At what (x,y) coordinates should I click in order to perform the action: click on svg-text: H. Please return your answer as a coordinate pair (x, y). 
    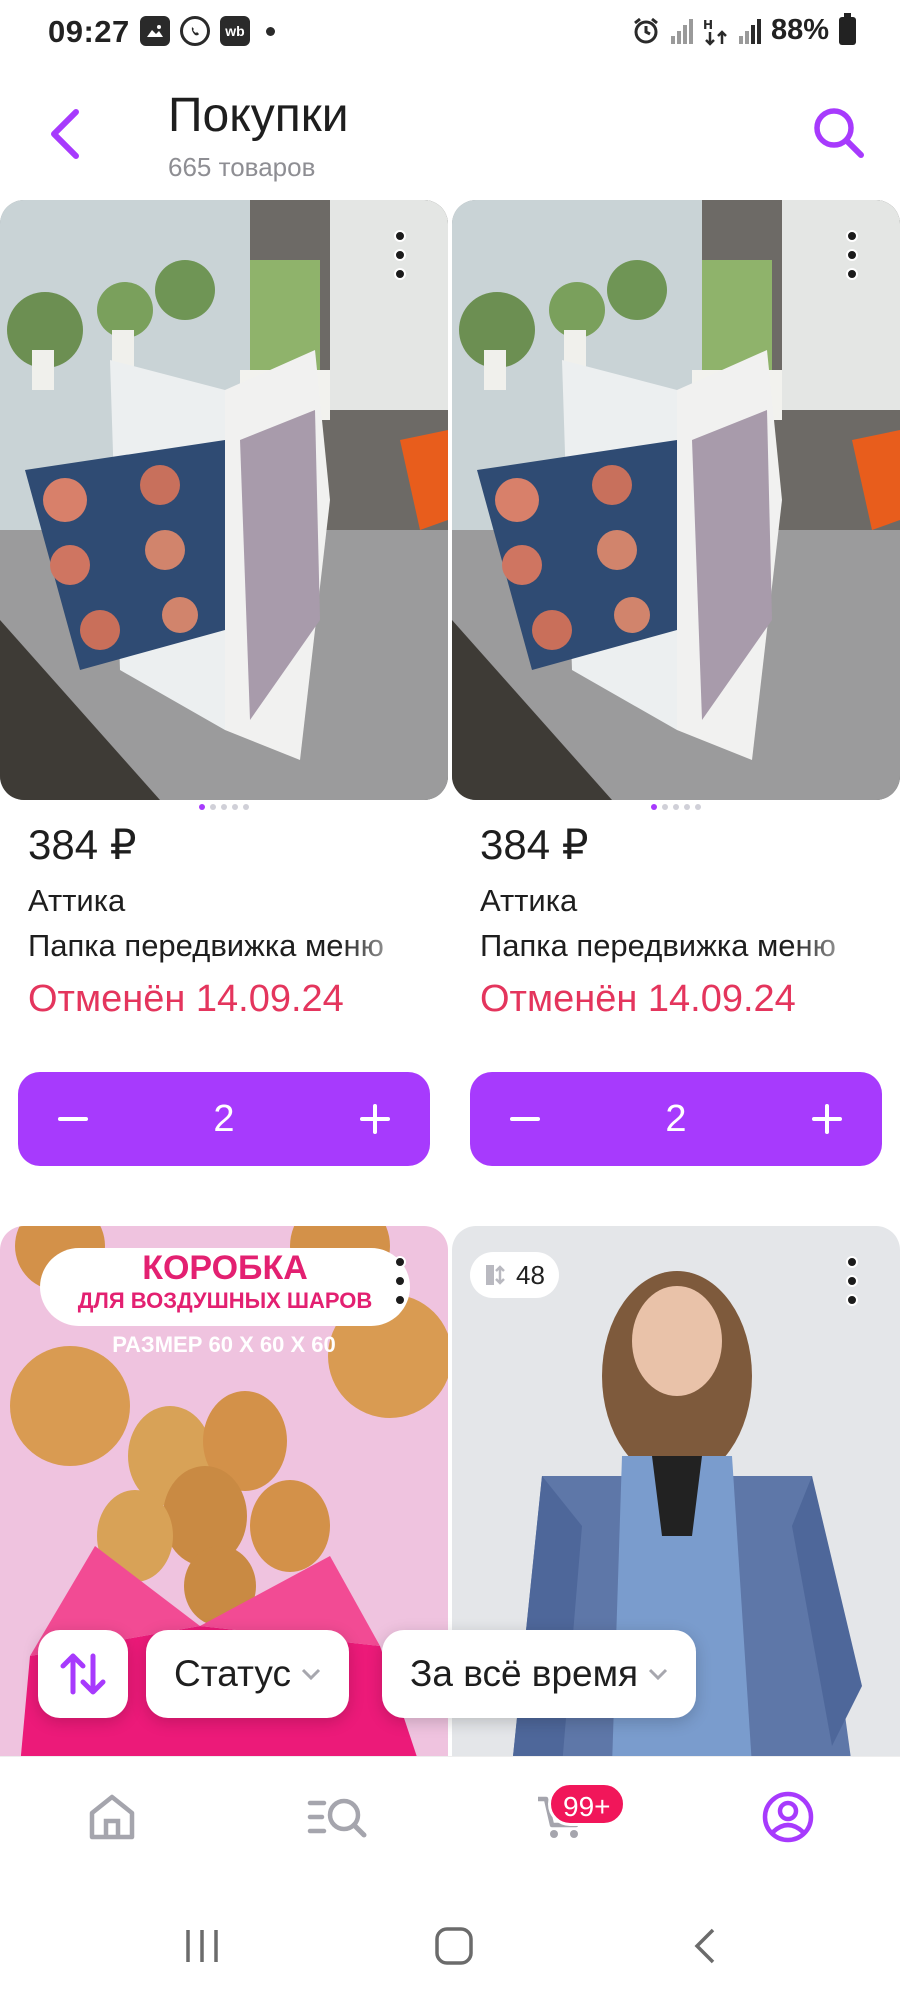
    Looking at the image, I should click on (708, 25).